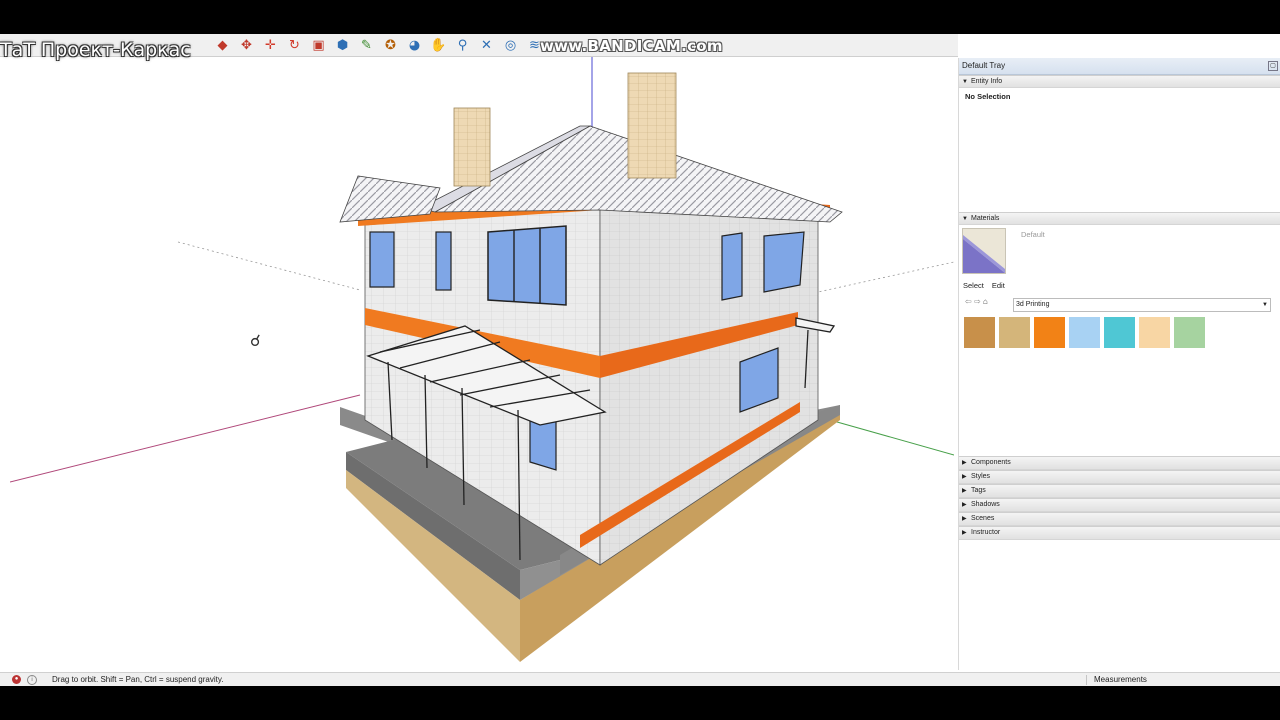 The image size is (1280, 720). Describe the element at coordinates (991, 462) in the screenshot. I see `panel-label: Components` at that location.